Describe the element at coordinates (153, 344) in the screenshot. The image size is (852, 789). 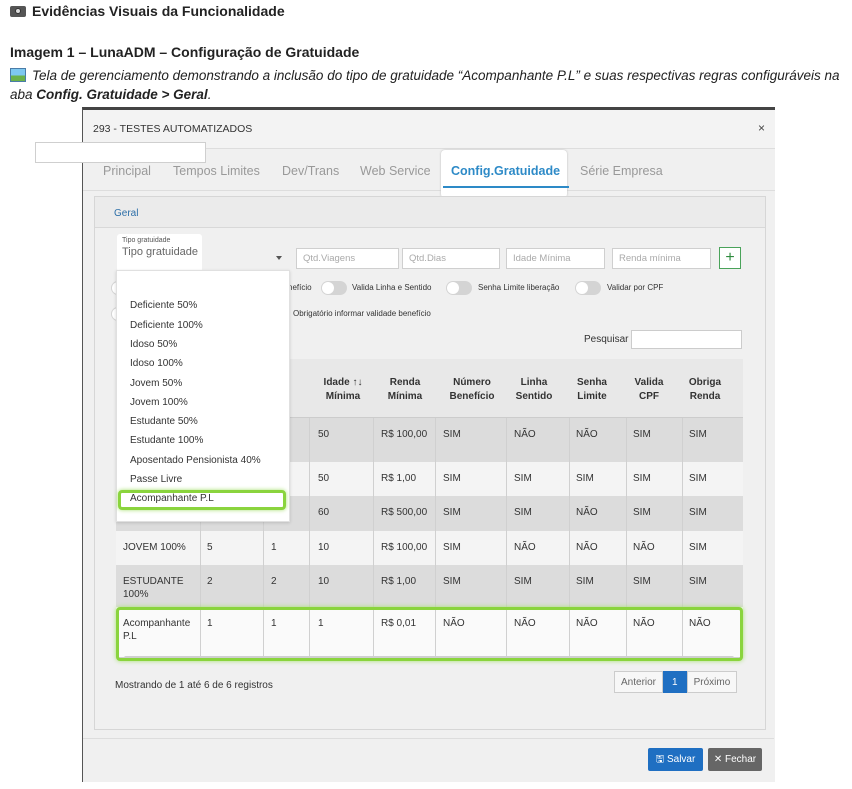
I see `dropdown-option: Idoso 50%` at that location.